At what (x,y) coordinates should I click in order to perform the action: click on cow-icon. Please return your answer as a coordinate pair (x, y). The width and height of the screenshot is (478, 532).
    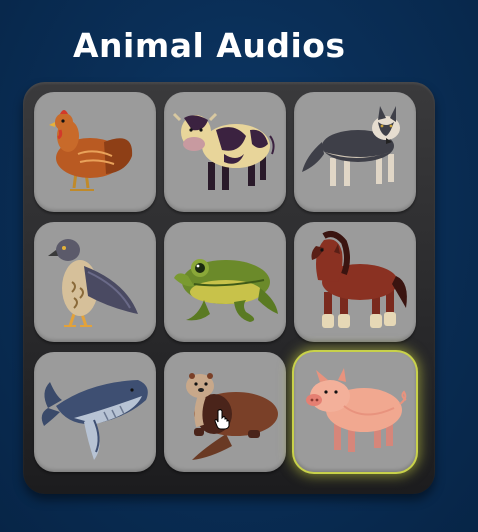
    Looking at the image, I should click on (223, 151).